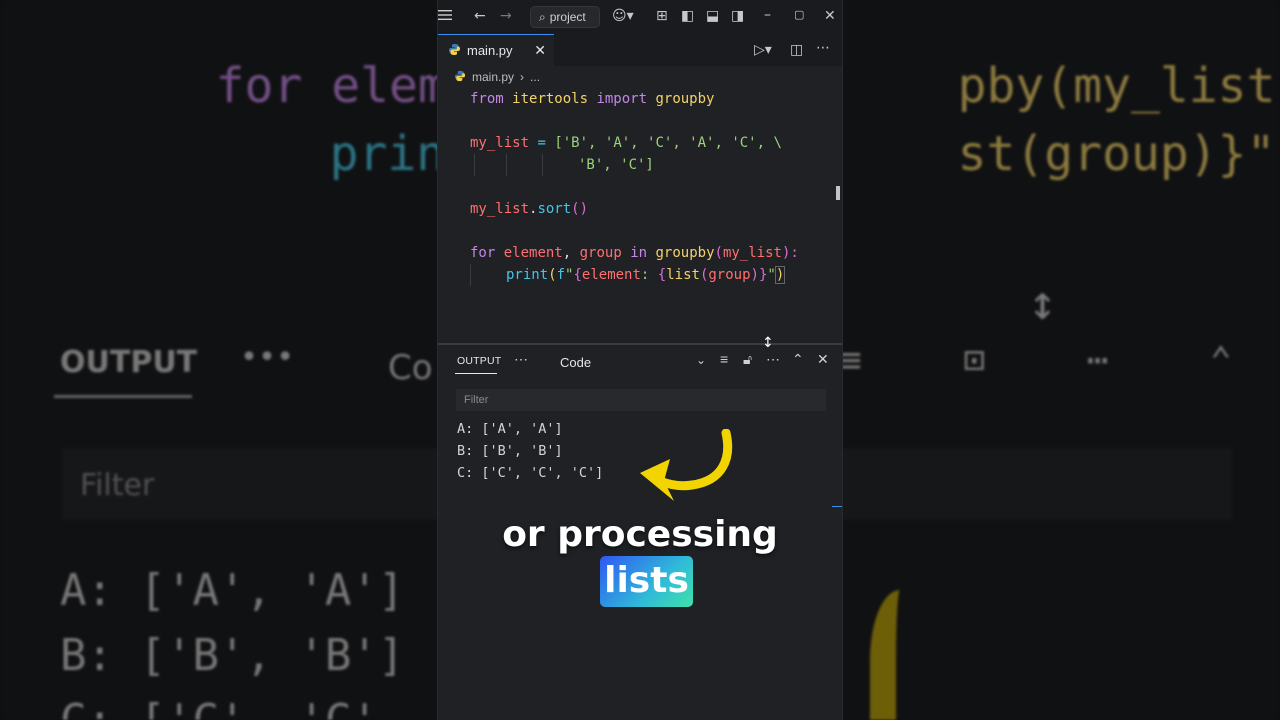 The height and width of the screenshot is (720, 1280). I want to click on code-line-9: print(f"{element: {list(group)}"), so click(646, 275).